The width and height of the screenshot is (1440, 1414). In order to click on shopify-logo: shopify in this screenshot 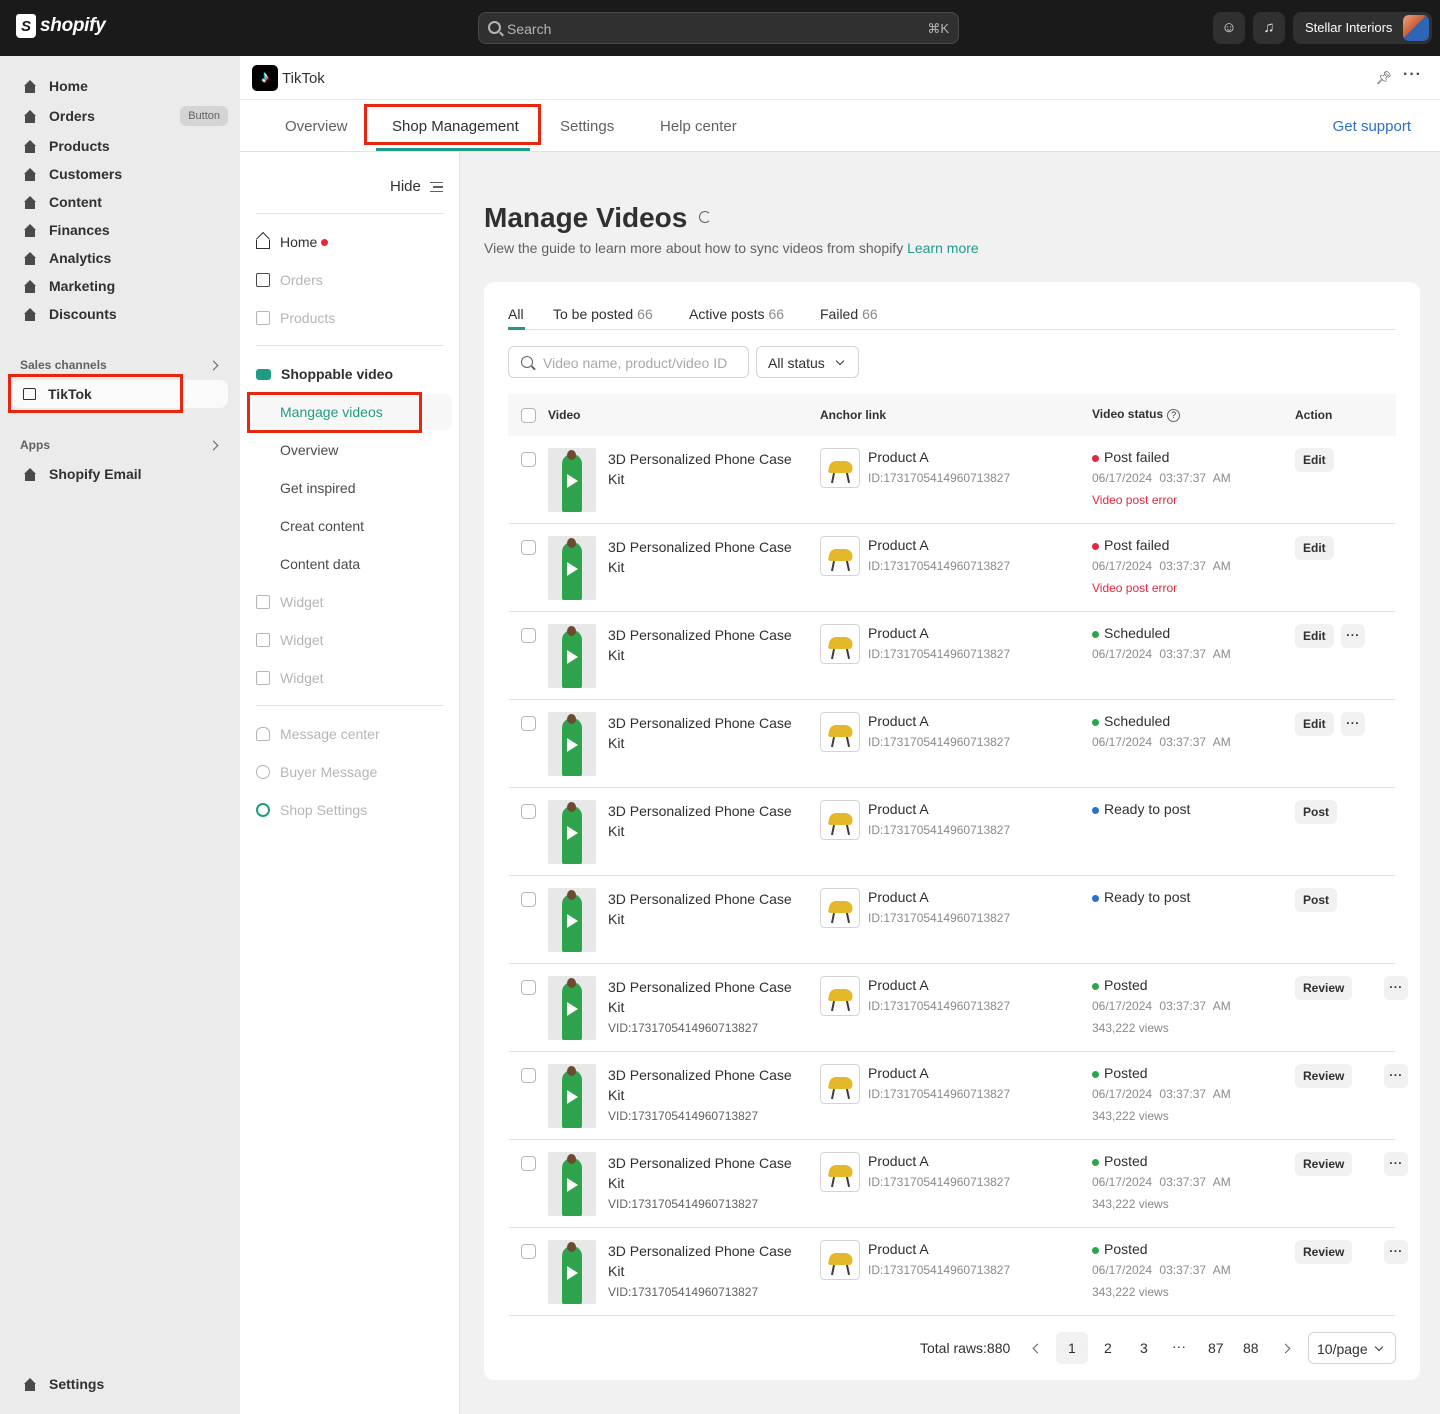, I will do `click(61, 26)`.